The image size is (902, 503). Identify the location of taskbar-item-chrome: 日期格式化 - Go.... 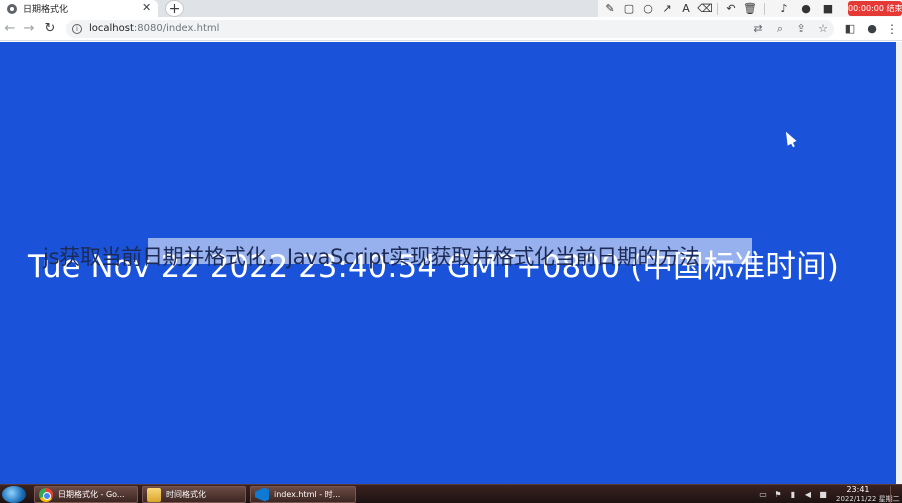
(86, 494).